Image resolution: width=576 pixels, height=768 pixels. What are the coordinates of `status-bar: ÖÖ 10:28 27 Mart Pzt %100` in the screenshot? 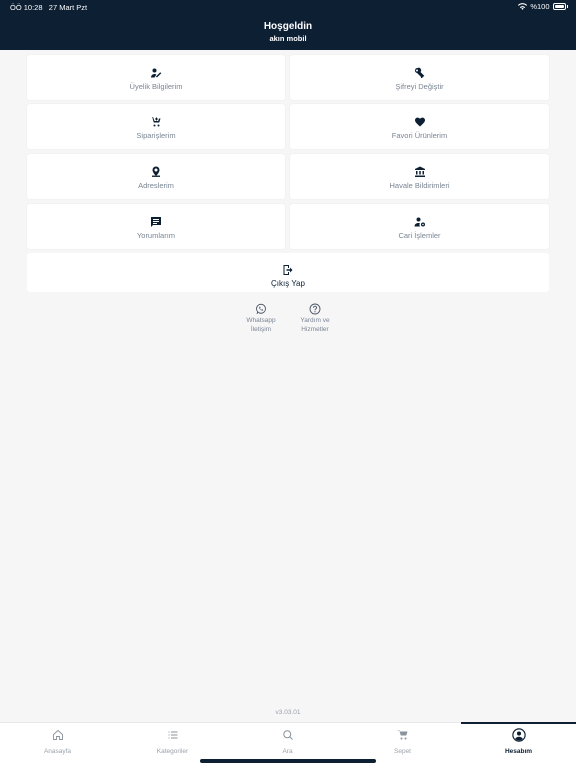 It's located at (288, 7).